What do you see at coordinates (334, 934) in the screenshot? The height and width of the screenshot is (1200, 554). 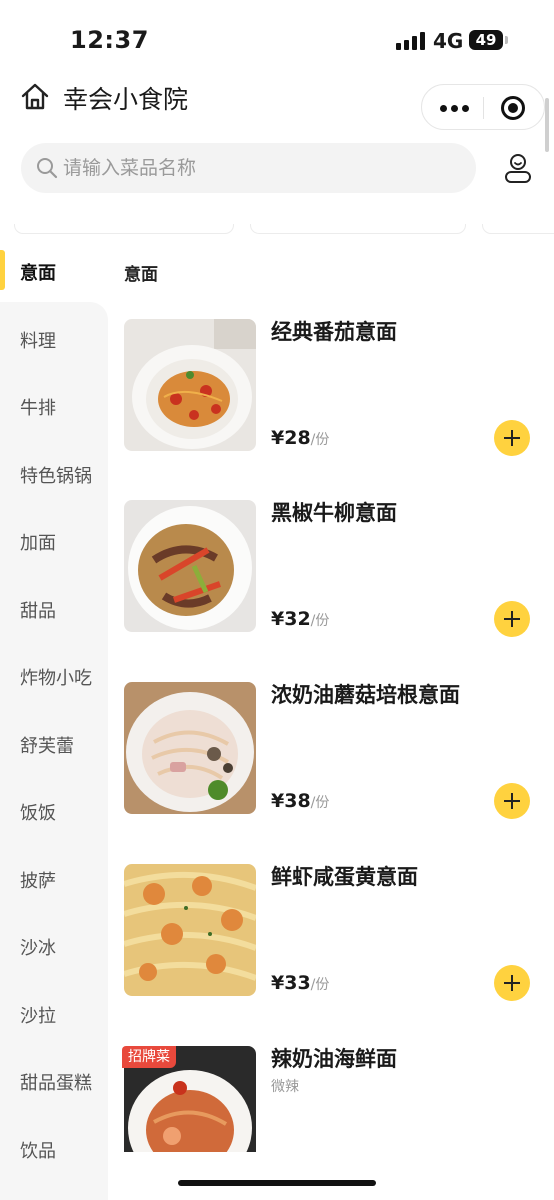 I see `dish-item: 鲜虾咸蛋黄意面 ¥33/份` at bounding box center [334, 934].